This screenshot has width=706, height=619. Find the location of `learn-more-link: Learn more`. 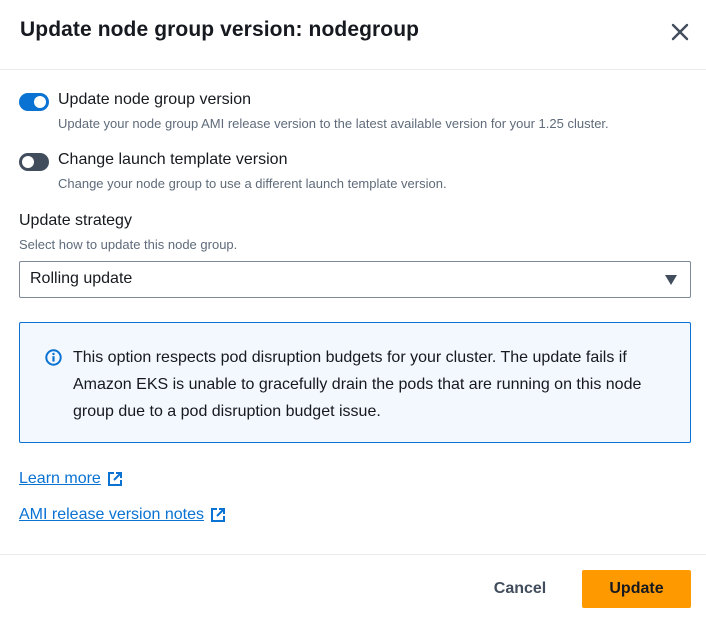

learn-more-link: Learn more is located at coordinates (71, 479).